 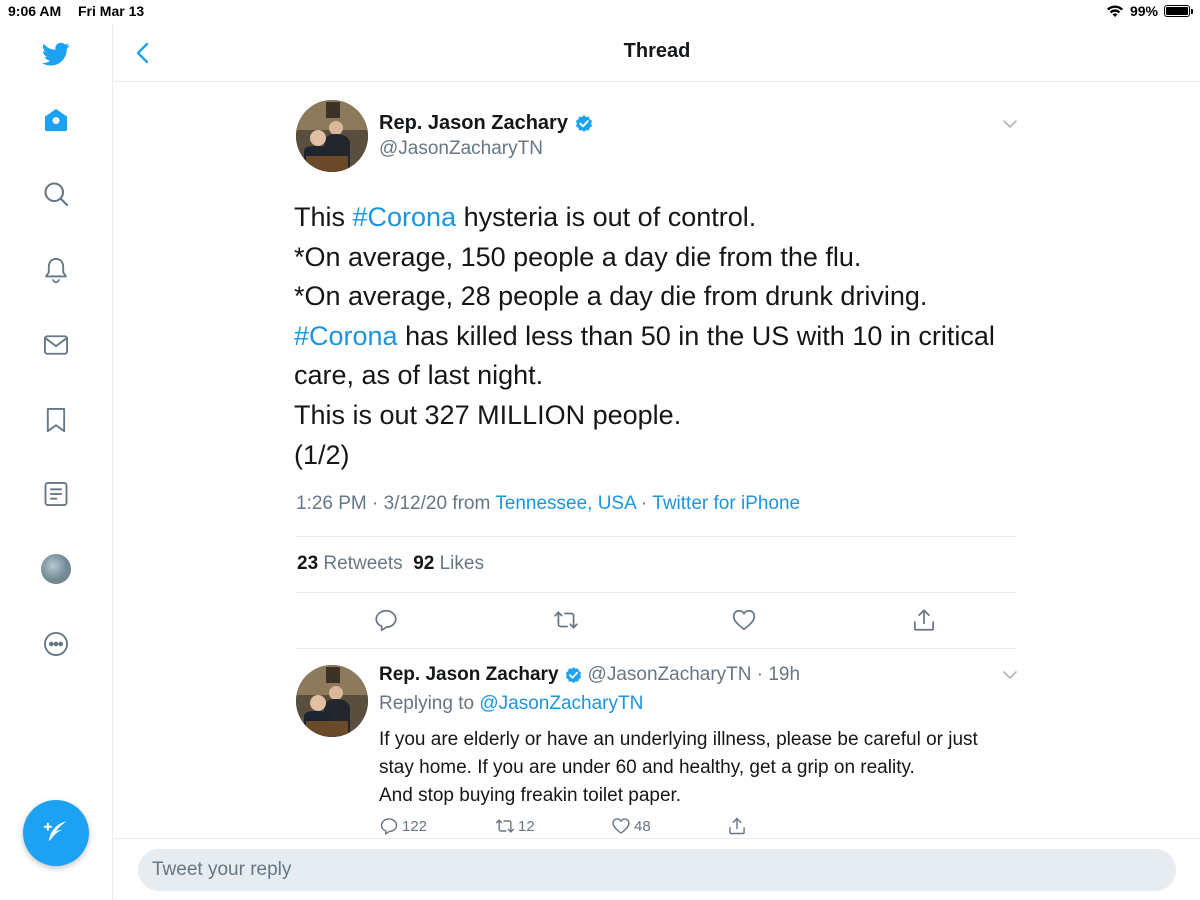 What do you see at coordinates (56, 194) in the screenshot?
I see `search-icon` at bounding box center [56, 194].